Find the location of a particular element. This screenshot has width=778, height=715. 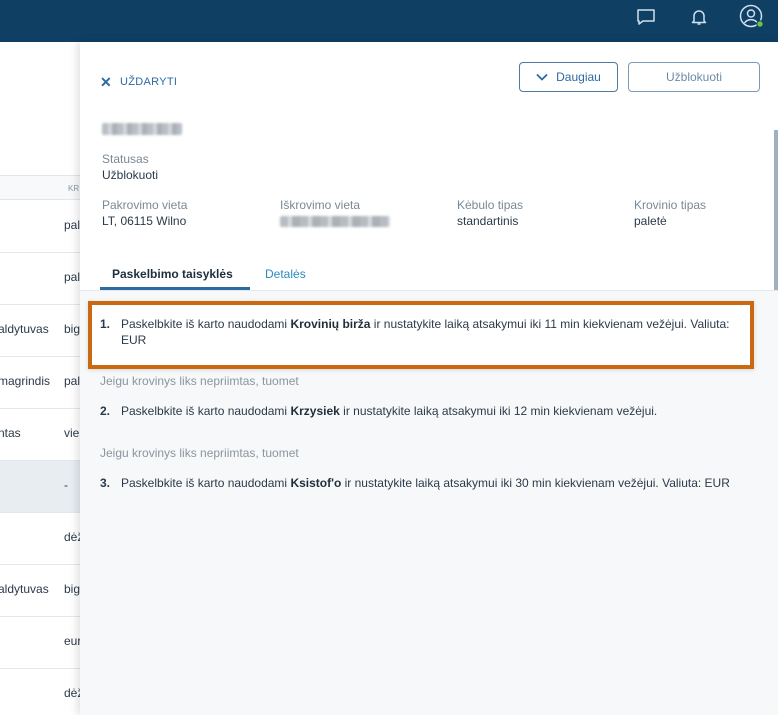

close-button: ✕ UŽDARYTI is located at coordinates (138, 82).